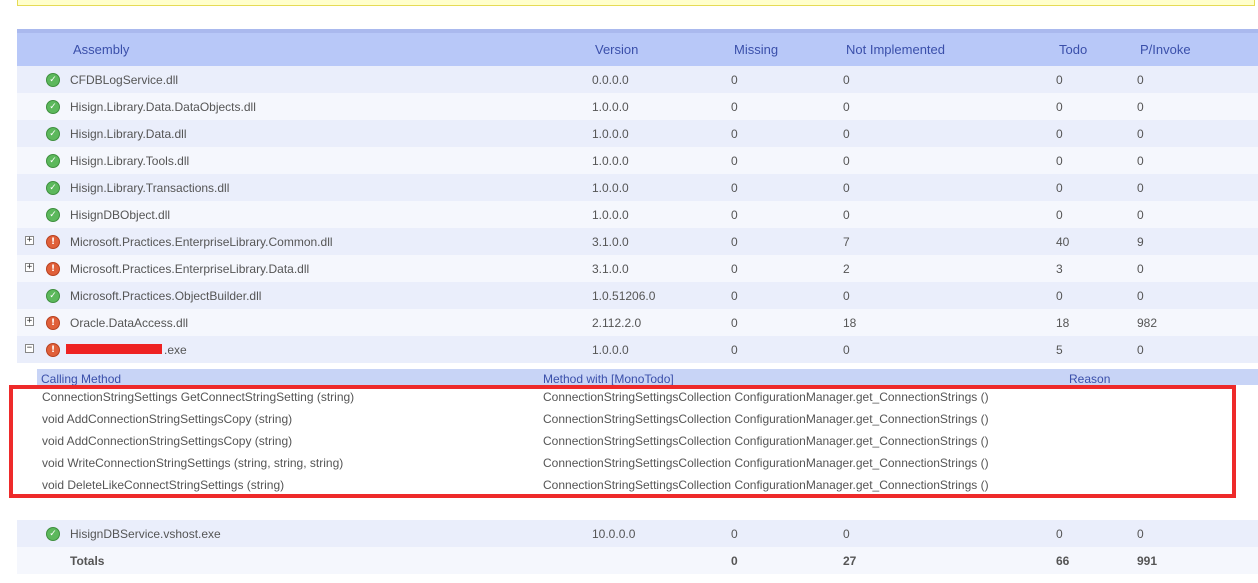 The width and height of the screenshot is (1258, 583). Describe the element at coordinates (850, 561) in the screenshot. I see `totals-not-implemented: 27` at that location.